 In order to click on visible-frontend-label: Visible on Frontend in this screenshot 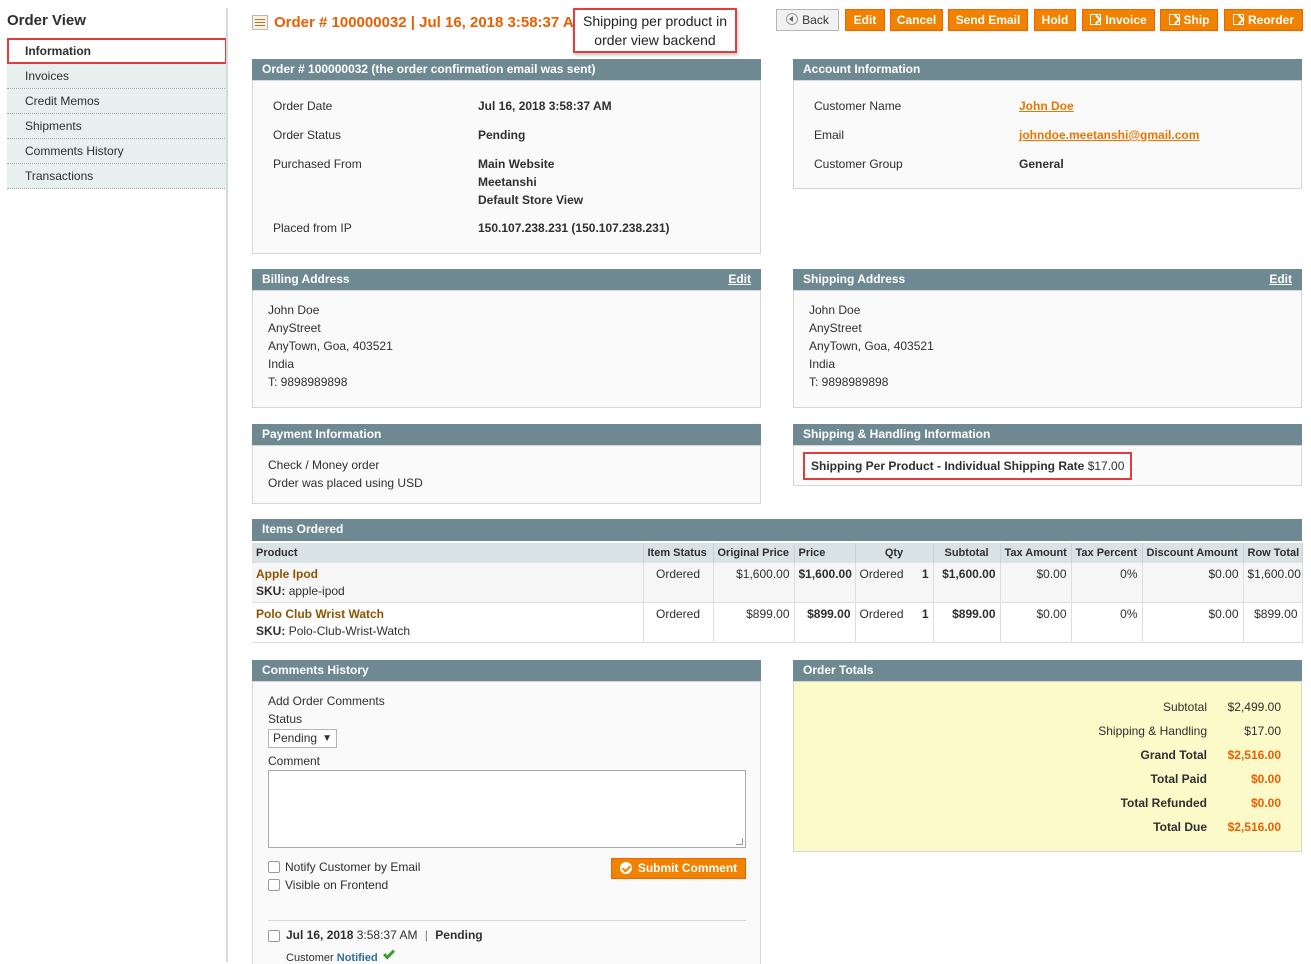, I will do `click(337, 885)`.